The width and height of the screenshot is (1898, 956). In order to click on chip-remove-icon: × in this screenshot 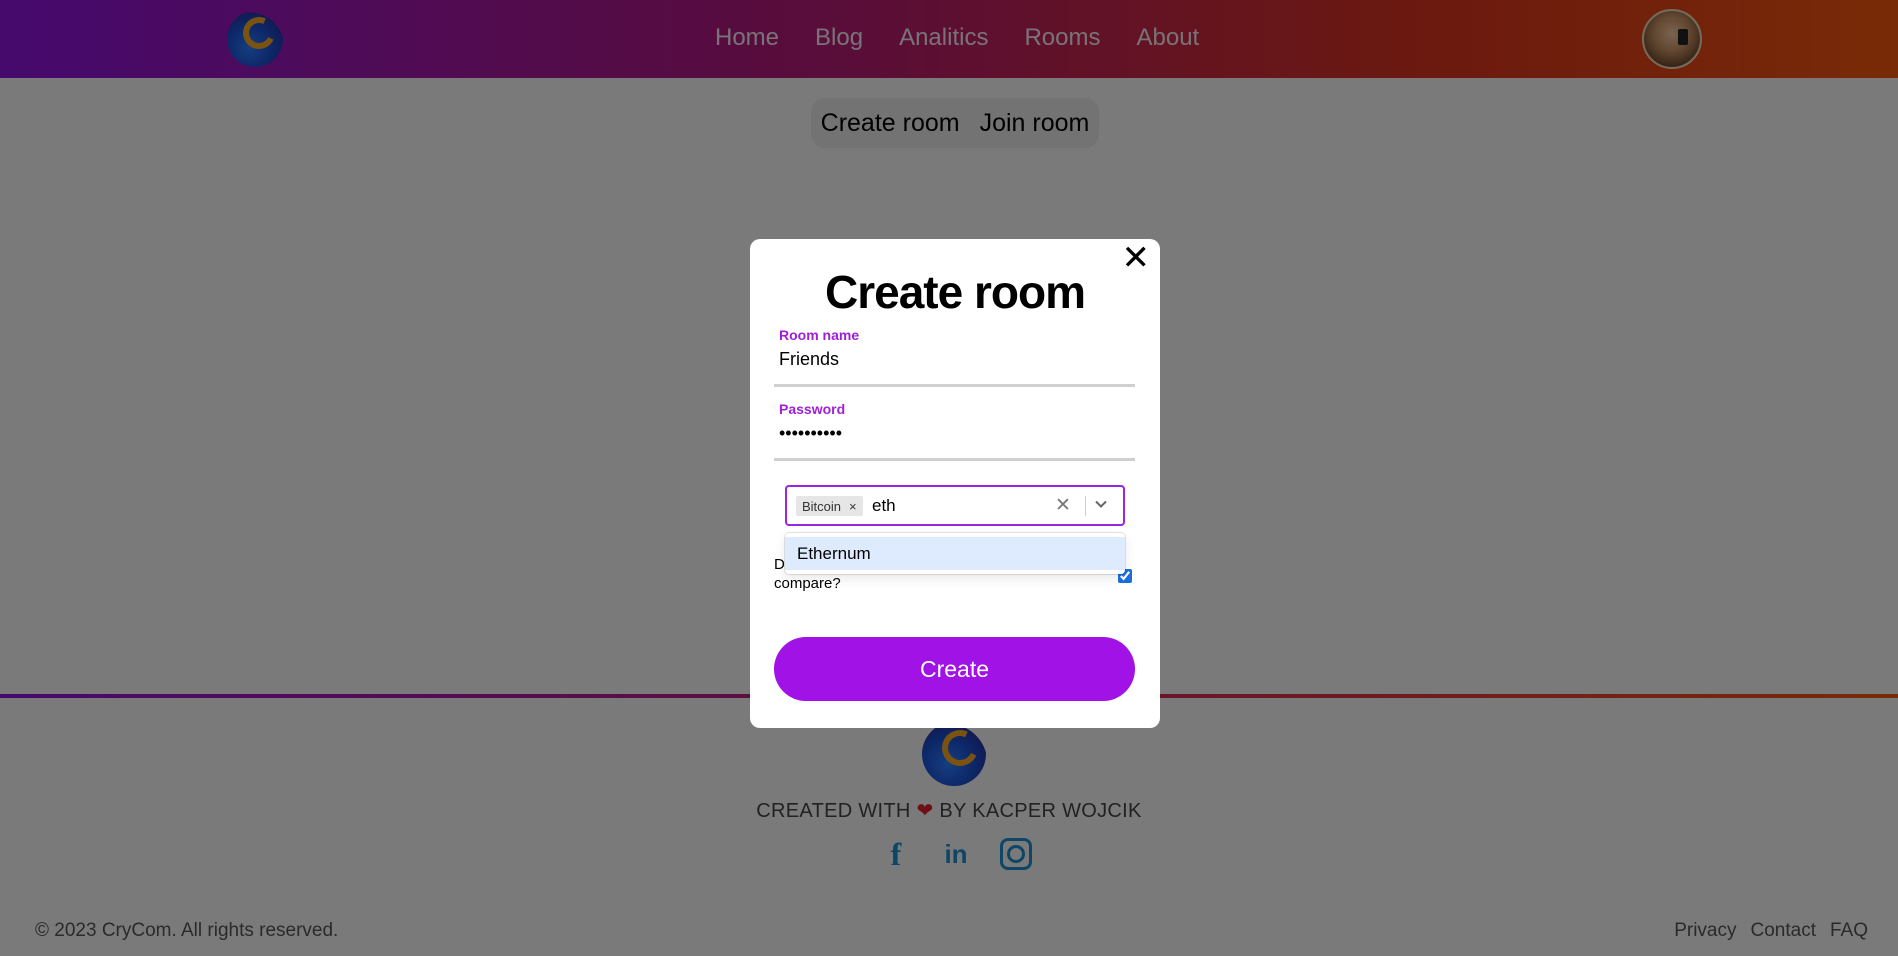, I will do `click(854, 506)`.